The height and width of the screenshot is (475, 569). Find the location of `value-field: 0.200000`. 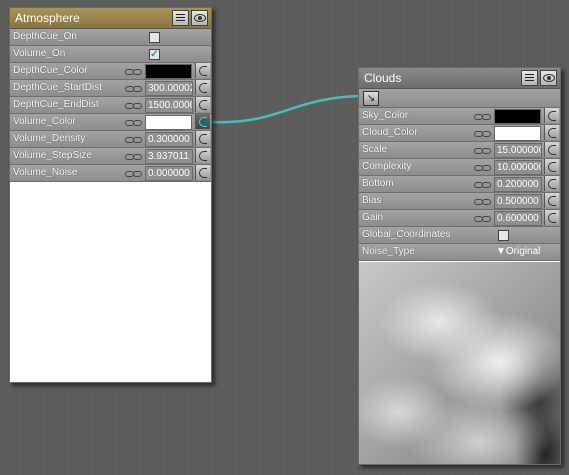

value-field: 0.200000 is located at coordinates (518, 184).